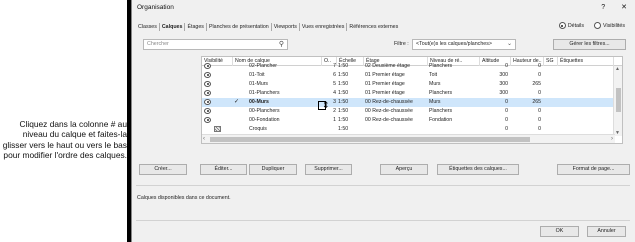 The height and width of the screenshot is (242, 635). Describe the element at coordinates (286, 27) in the screenshot. I see `tab-viewports: Viewports` at that location.